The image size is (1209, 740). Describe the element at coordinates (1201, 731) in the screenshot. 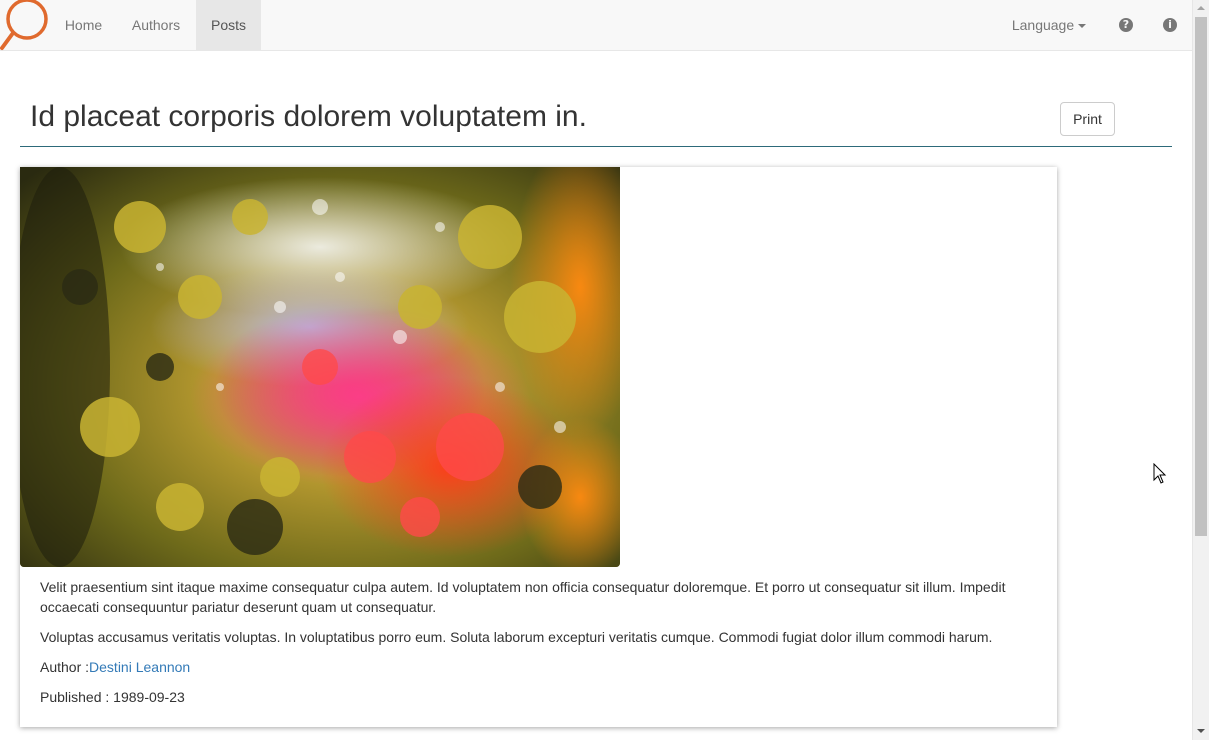

I see `scroll-down-arrow-icon` at that location.